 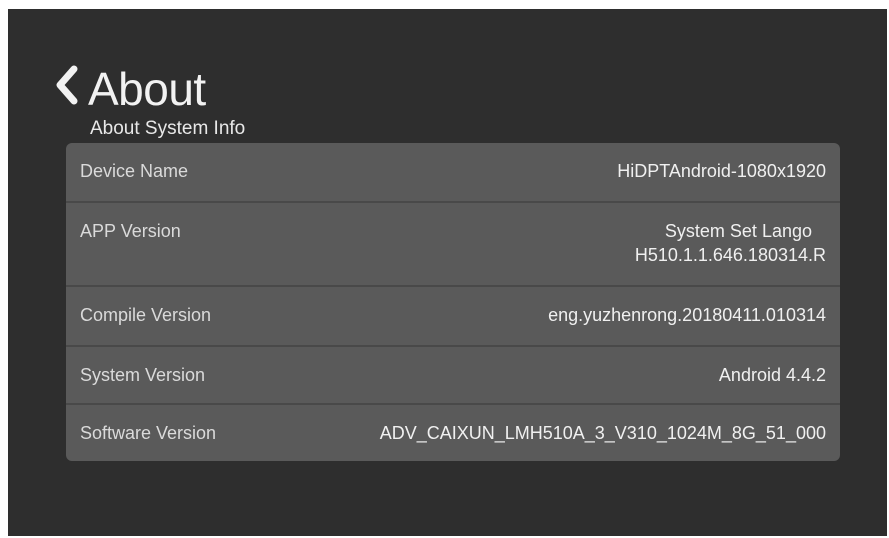 I want to click on device-name-value: HiDPTAndroid-1080x1920, so click(x=721, y=171).